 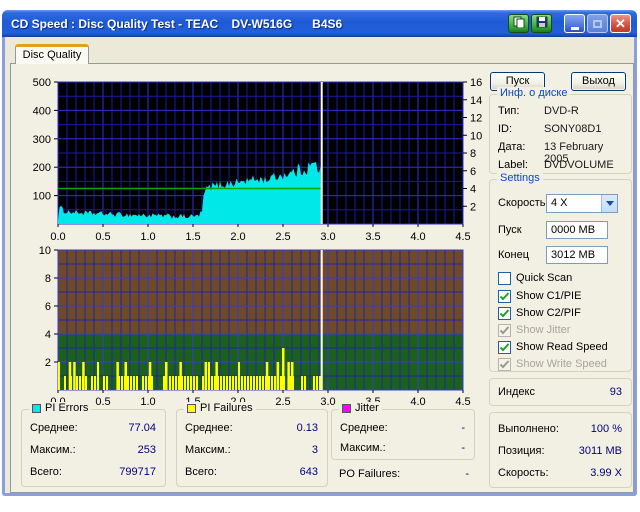 What do you see at coordinates (137, 472) in the screenshot?
I see `pi-errors-total: 799717` at bounding box center [137, 472].